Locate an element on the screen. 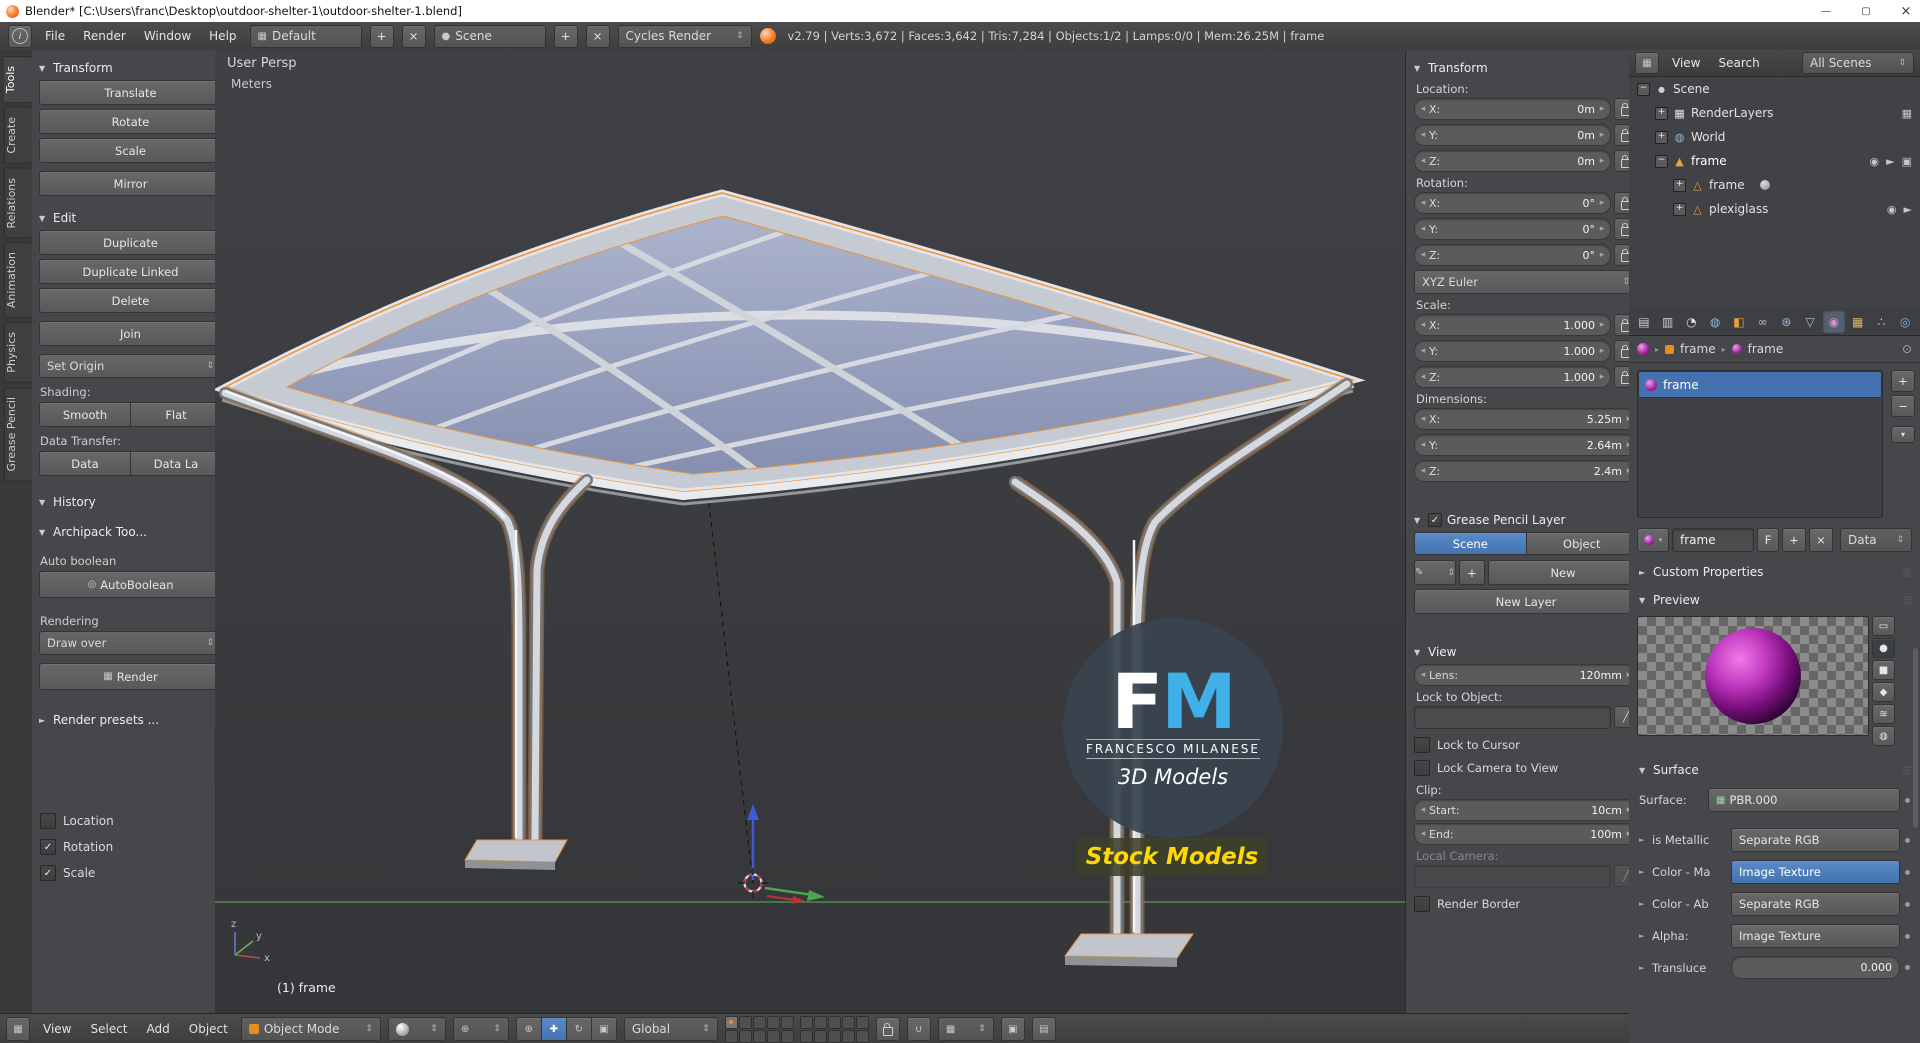 This screenshot has width=1920, height=1043. tab-tools: Tools is located at coordinates (18, 80).